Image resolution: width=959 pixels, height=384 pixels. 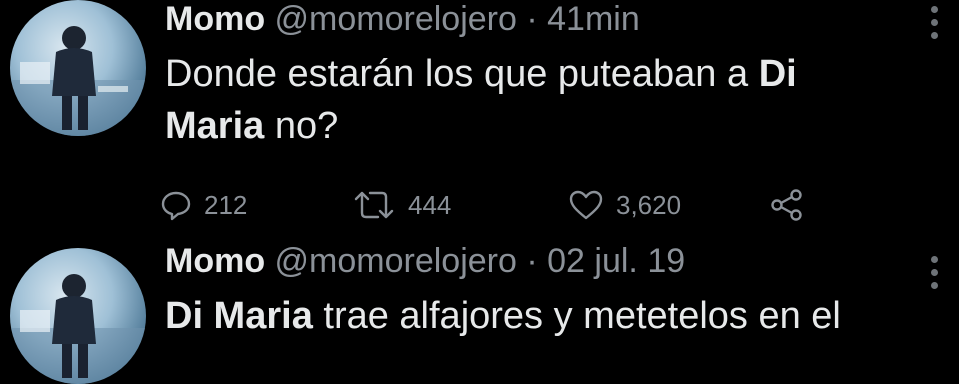 I want to click on tweet-header: Momo @momorelojero · 41min, so click(x=402, y=19).